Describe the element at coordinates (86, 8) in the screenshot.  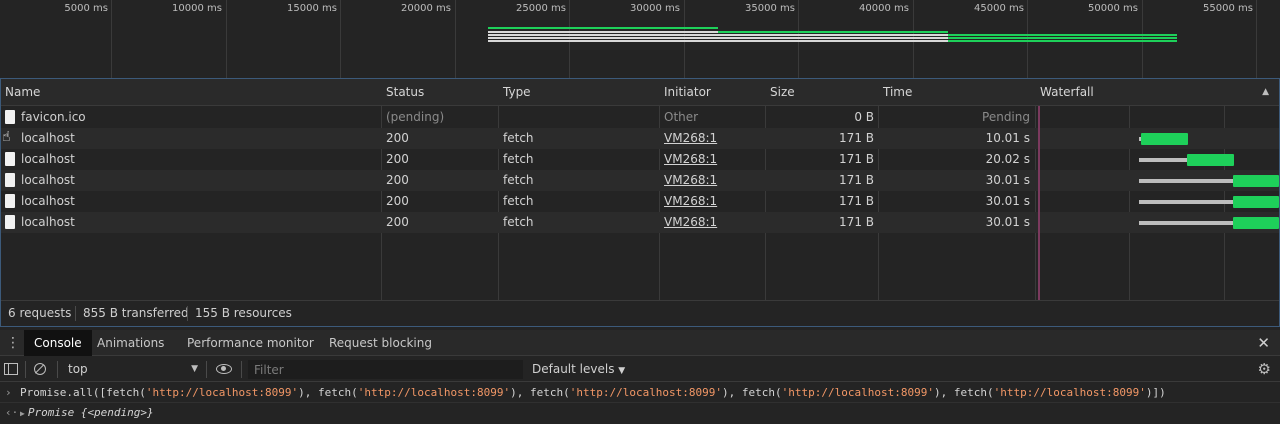
I see `overview-tick-label: 5000 ms` at that location.